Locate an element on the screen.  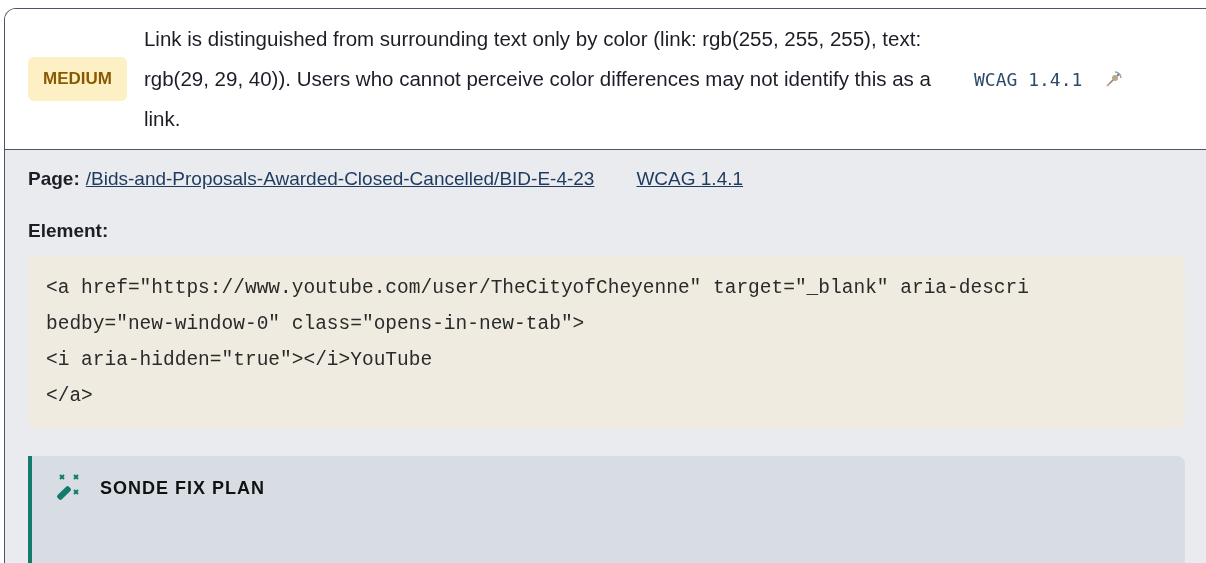
page-link: /Bids-and-Proposals-Awarded-Closed-Cancelled/BID-E-4-23 is located at coordinates (340, 179).